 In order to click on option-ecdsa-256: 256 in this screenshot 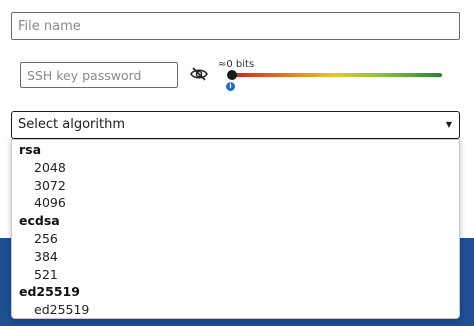, I will do `click(235, 239)`.